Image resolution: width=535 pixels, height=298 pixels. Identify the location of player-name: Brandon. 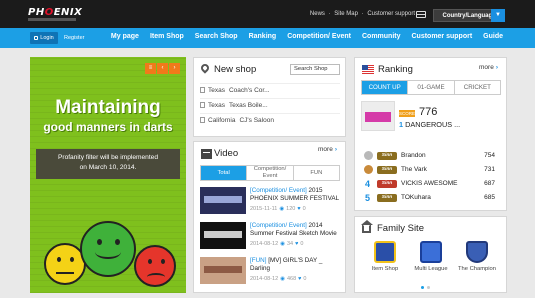
(413, 155).